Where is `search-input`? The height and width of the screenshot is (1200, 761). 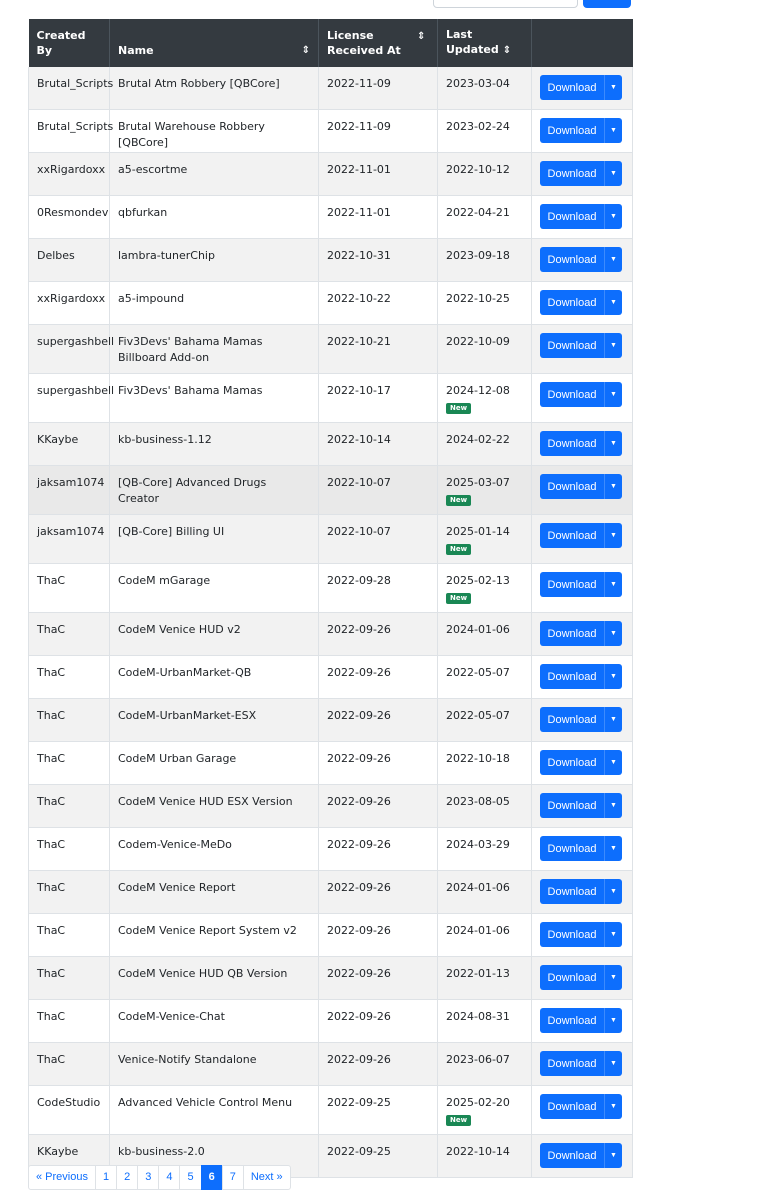 search-input is located at coordinates (505, 4).